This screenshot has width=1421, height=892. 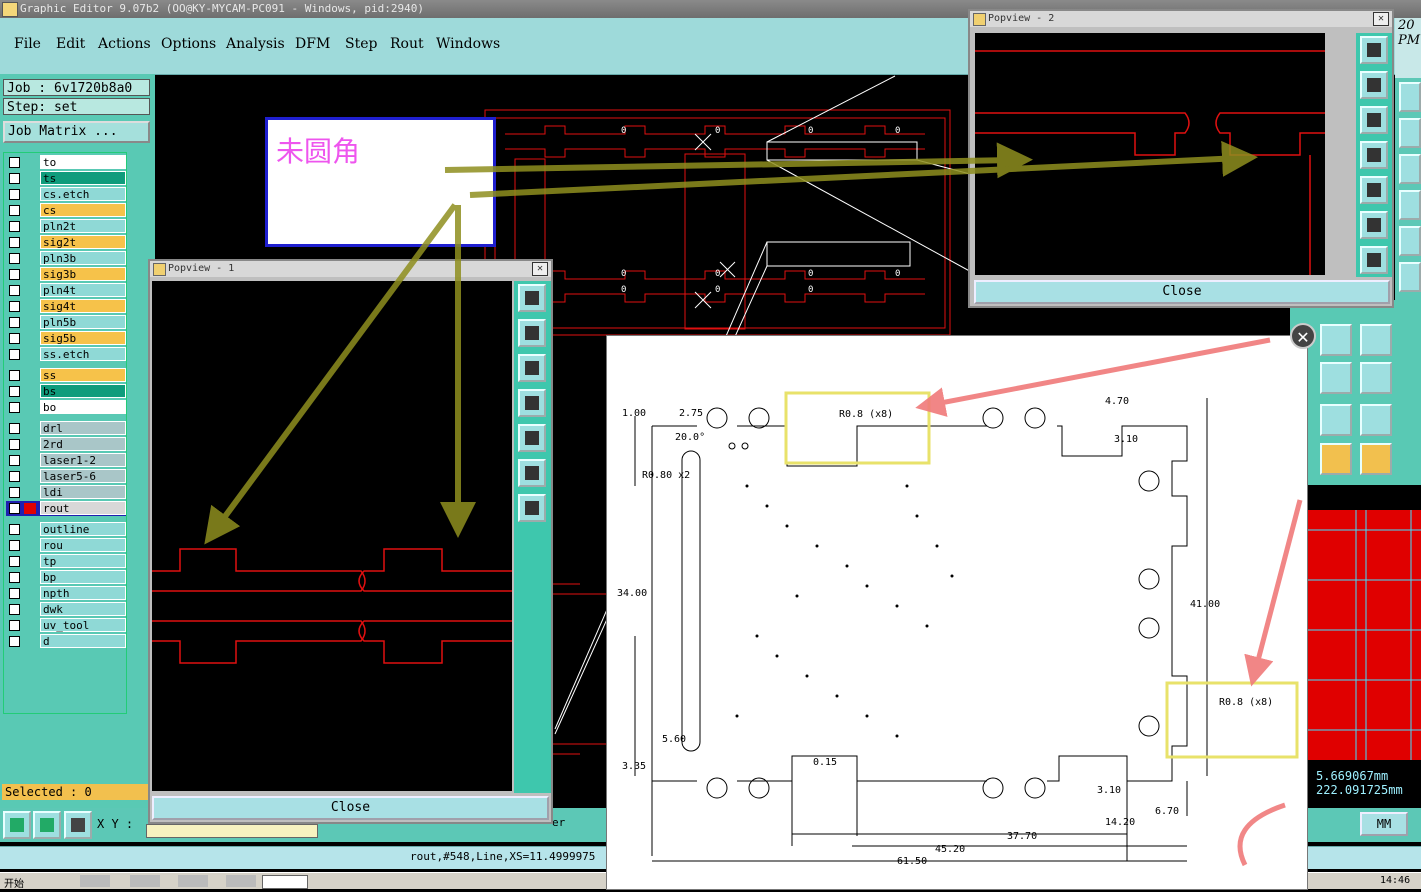 What do you see at coordinates (83, 609) in the screenshot?
I see `layer-name: dwk` at bounding box center [83, 609].